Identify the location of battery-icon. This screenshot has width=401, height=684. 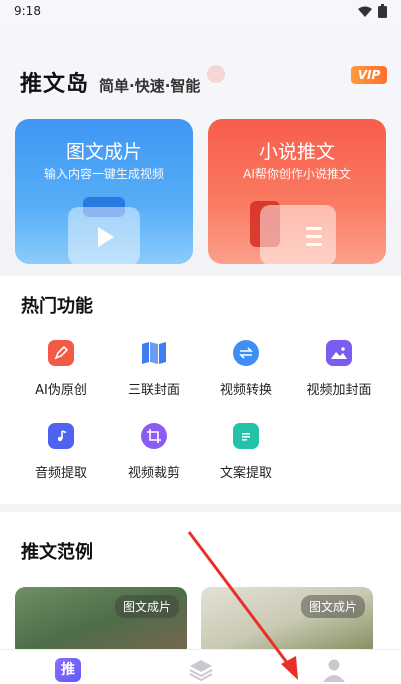
(382, 11).